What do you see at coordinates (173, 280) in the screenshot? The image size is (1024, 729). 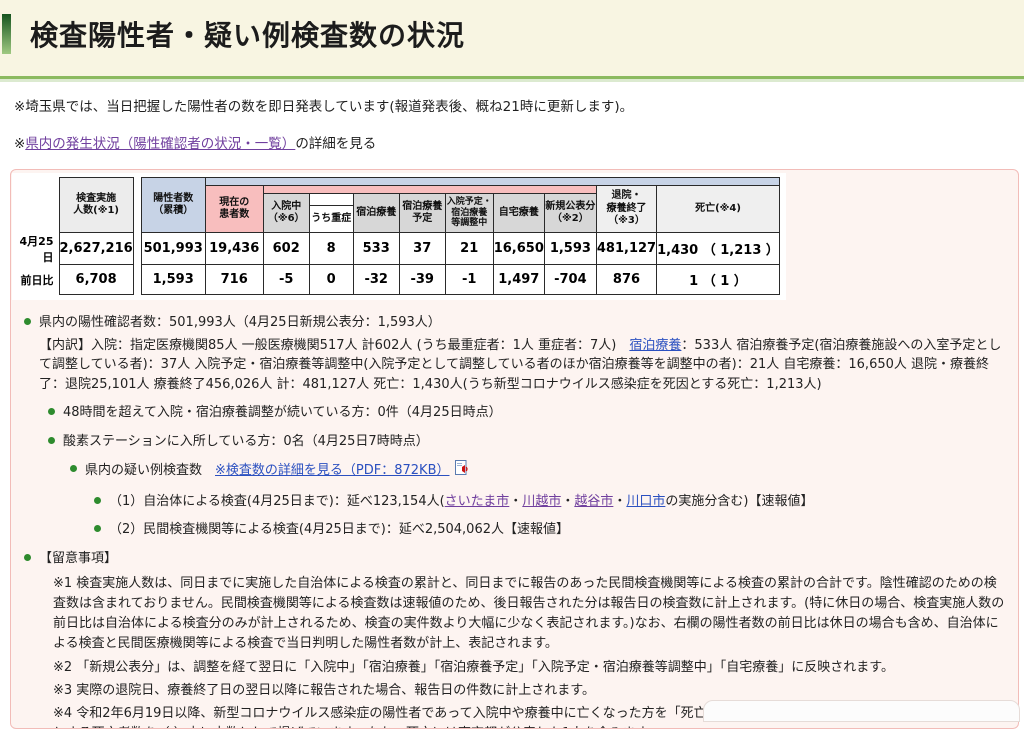 I see `cell-positive-diff: 1,593` at bounding box center [173, 280].